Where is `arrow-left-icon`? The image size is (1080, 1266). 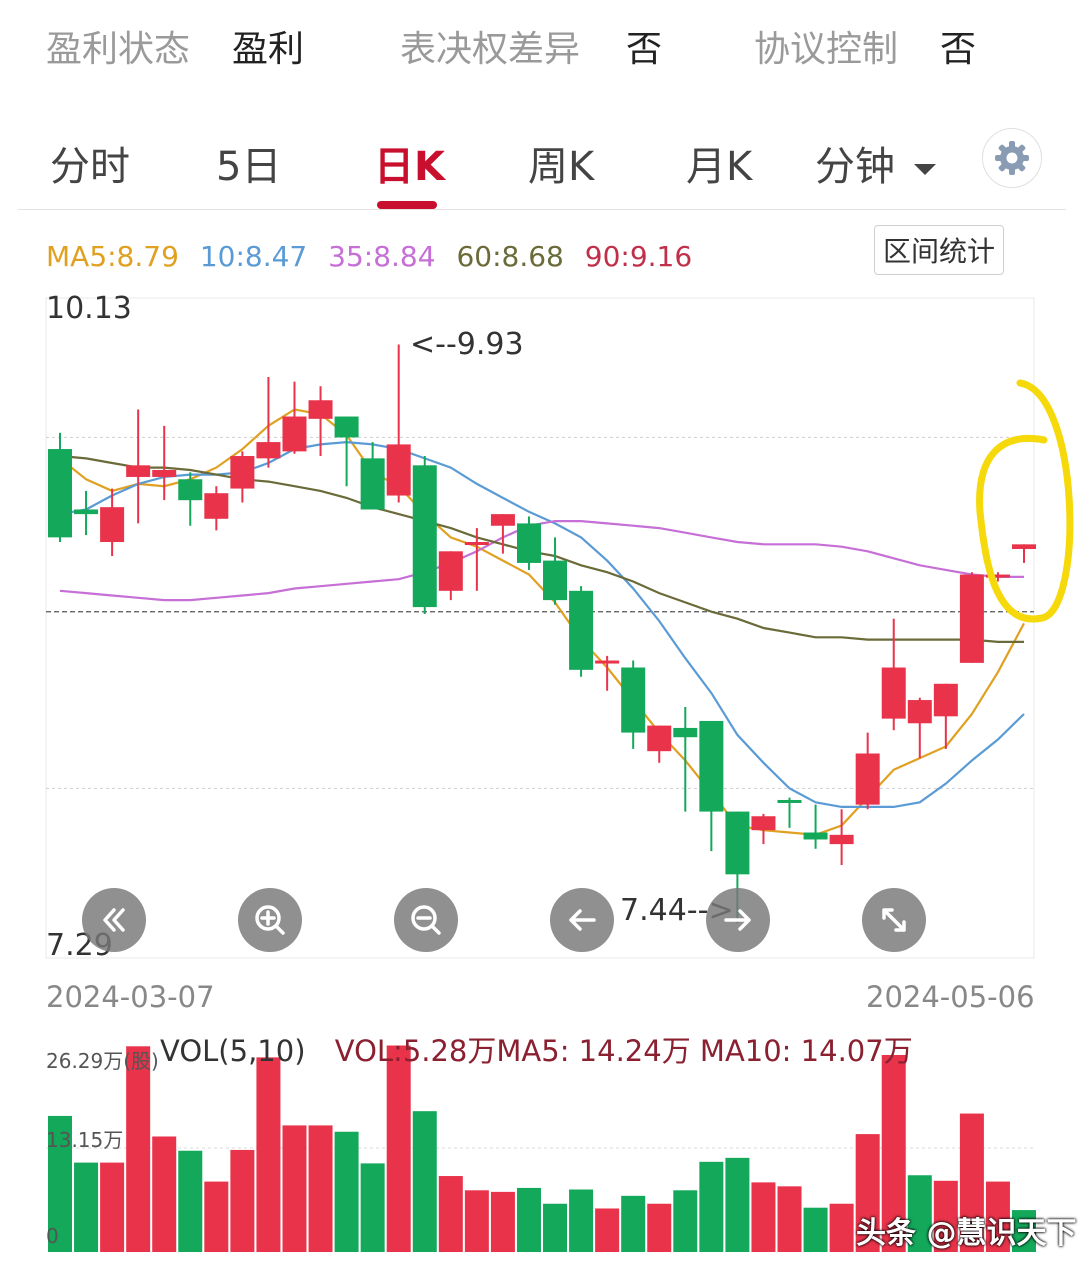
arrow-left-icon is located at coordinates (582, 920).